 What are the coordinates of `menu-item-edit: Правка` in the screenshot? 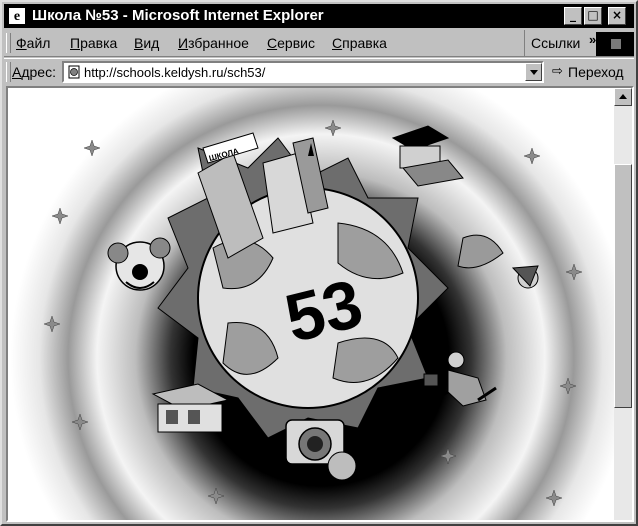 It's located at (93, 43).